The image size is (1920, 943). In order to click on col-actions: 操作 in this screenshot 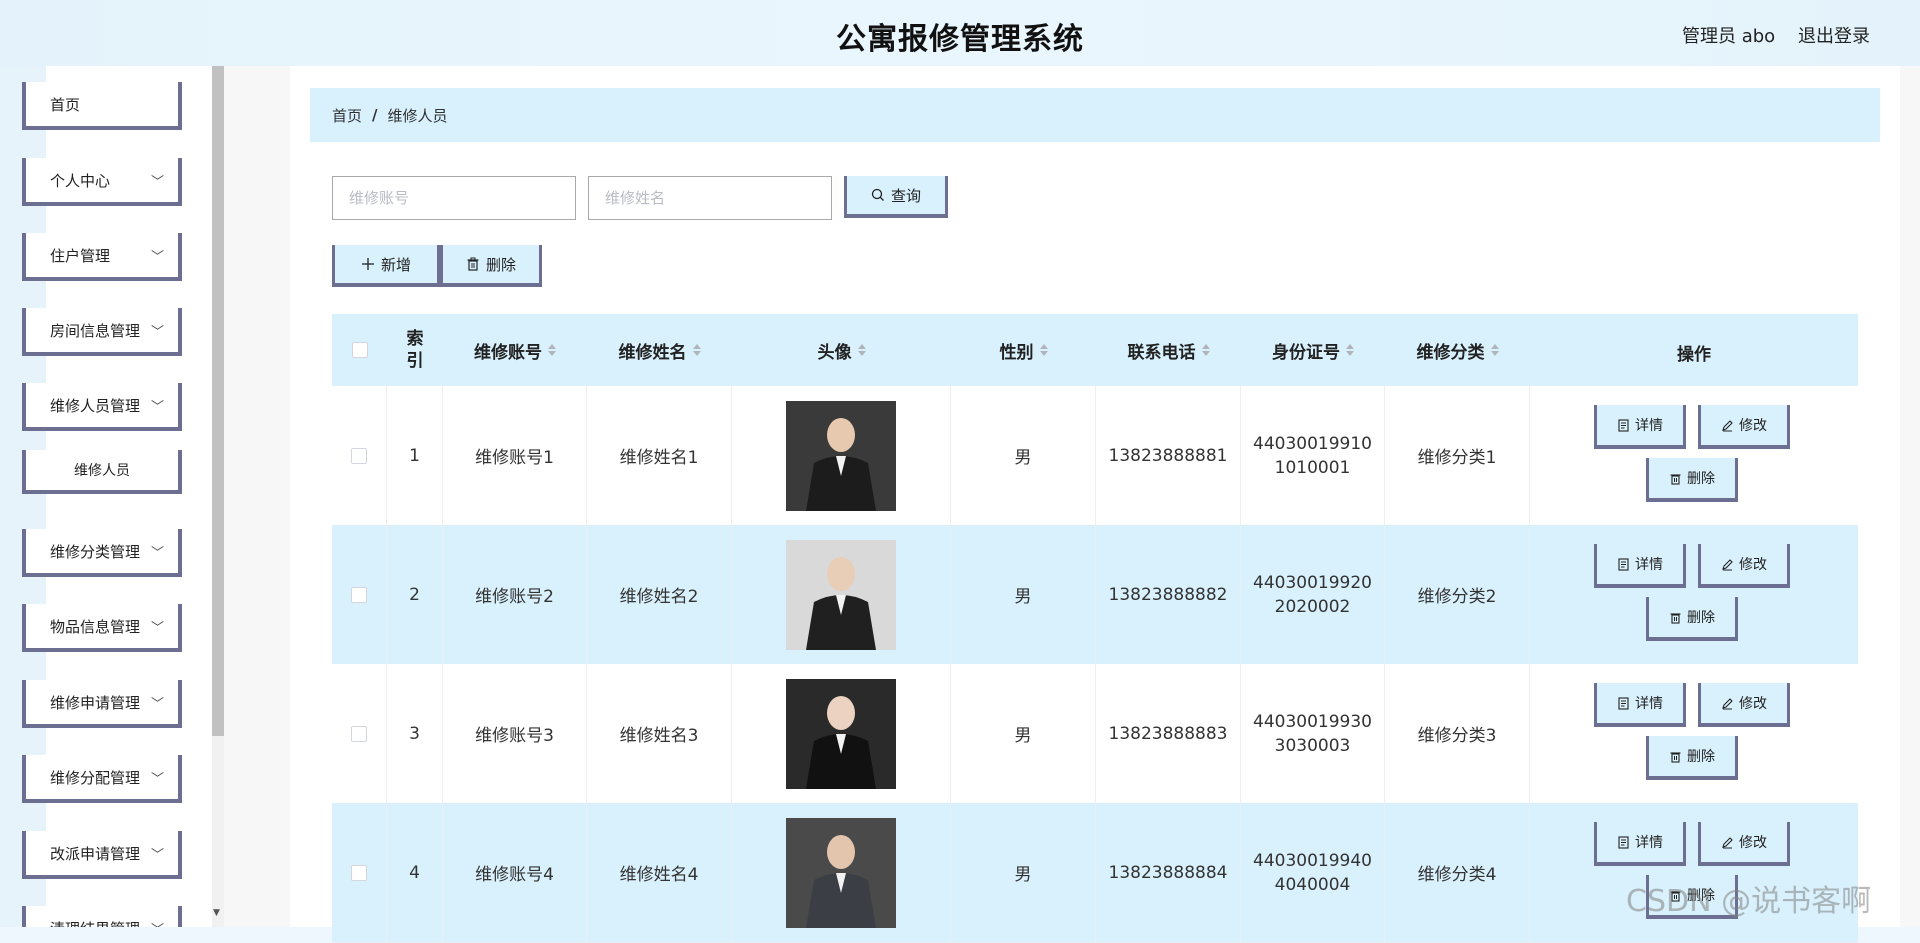, I will do `click(1694, 350)`.